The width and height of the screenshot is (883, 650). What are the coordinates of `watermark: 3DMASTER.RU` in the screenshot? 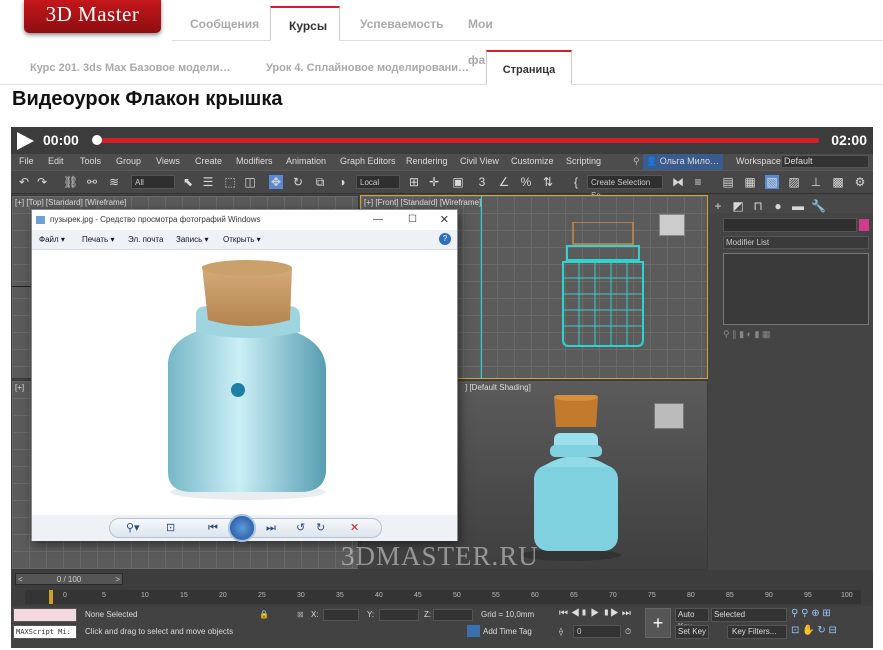 It's located at (440, 556).